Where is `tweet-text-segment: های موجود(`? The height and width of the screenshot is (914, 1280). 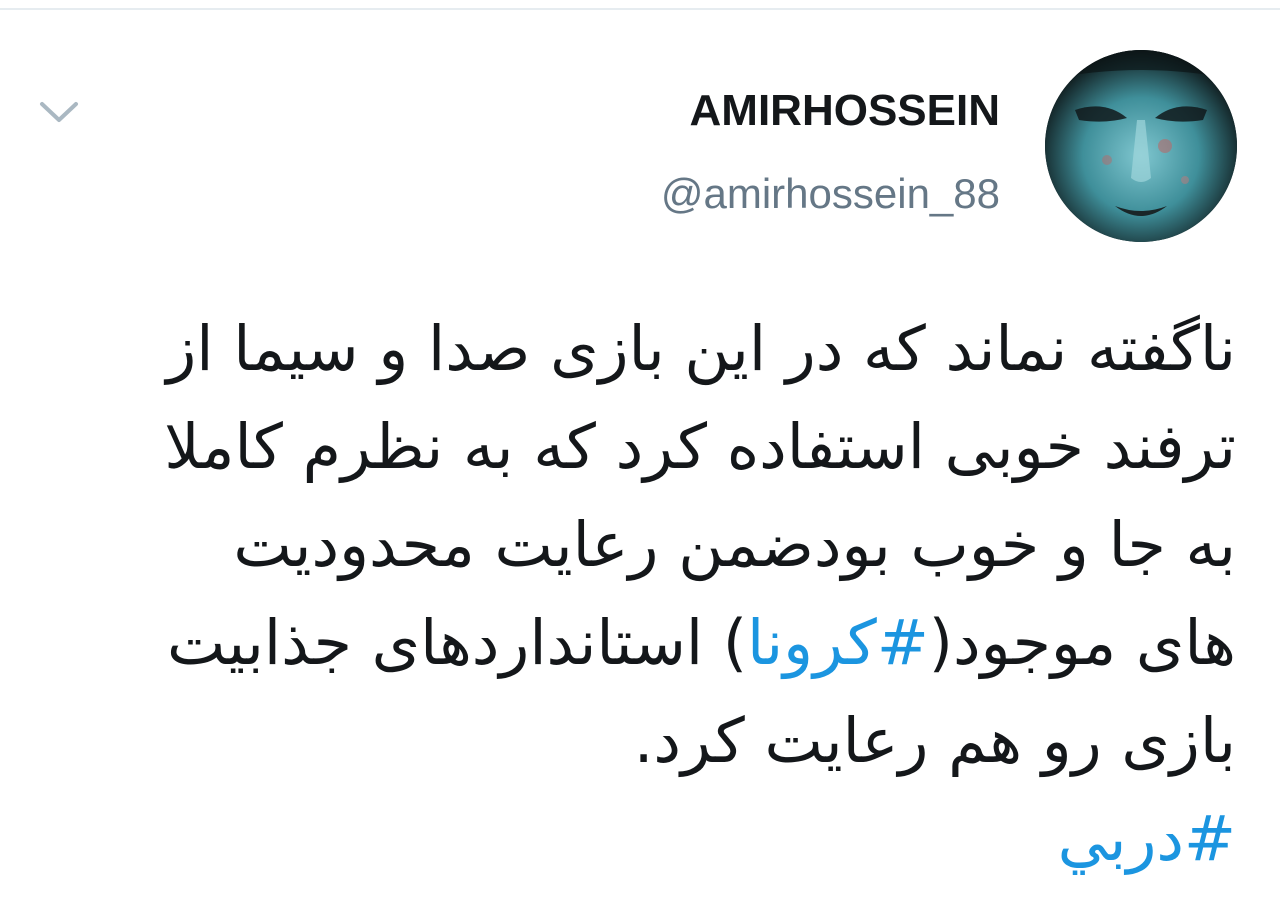 tweet-text-segment: های موجود( is located at coordinates (1082, 642).